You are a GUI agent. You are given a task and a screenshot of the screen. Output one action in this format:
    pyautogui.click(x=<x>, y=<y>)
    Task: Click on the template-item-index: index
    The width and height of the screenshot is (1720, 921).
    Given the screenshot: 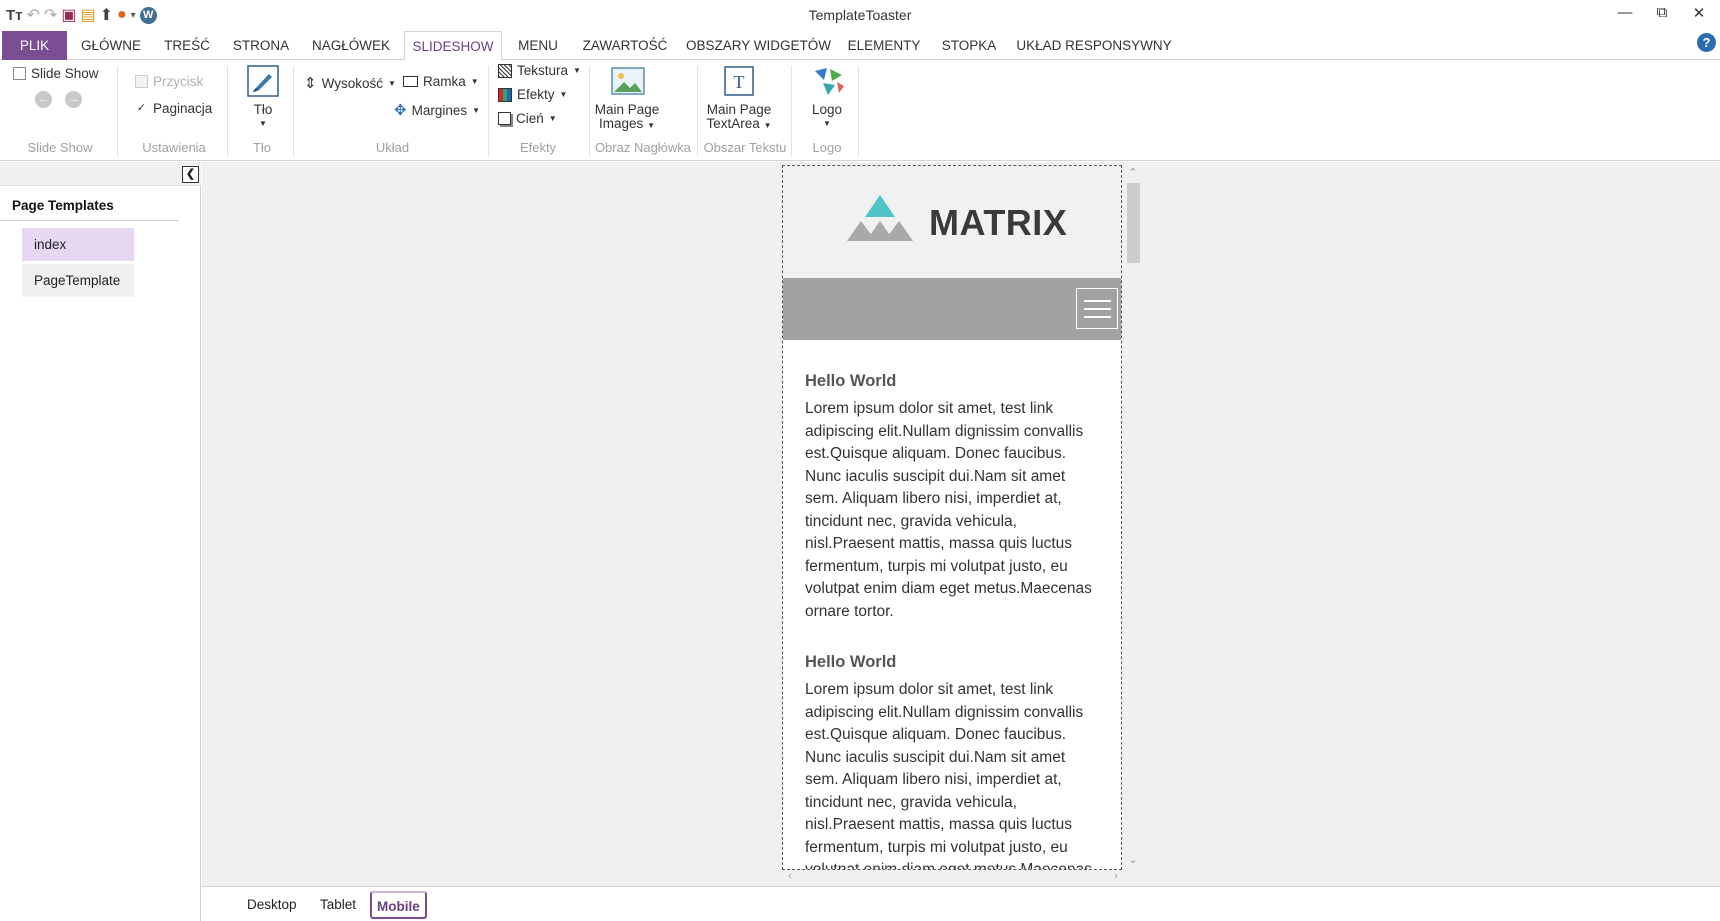 What is the action you would take?
    pyautogui.click(x=78, y=244)
    